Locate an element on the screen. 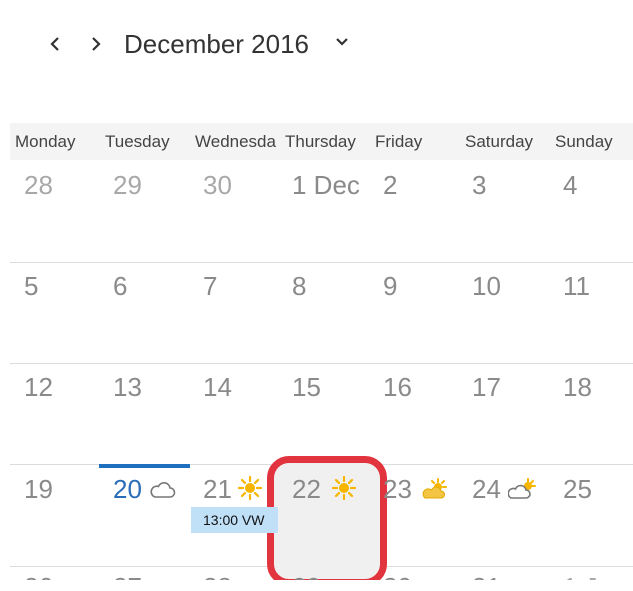 The image size is (633, 591). weekday-sunday: Sunday is located at coordinates (584, 141).